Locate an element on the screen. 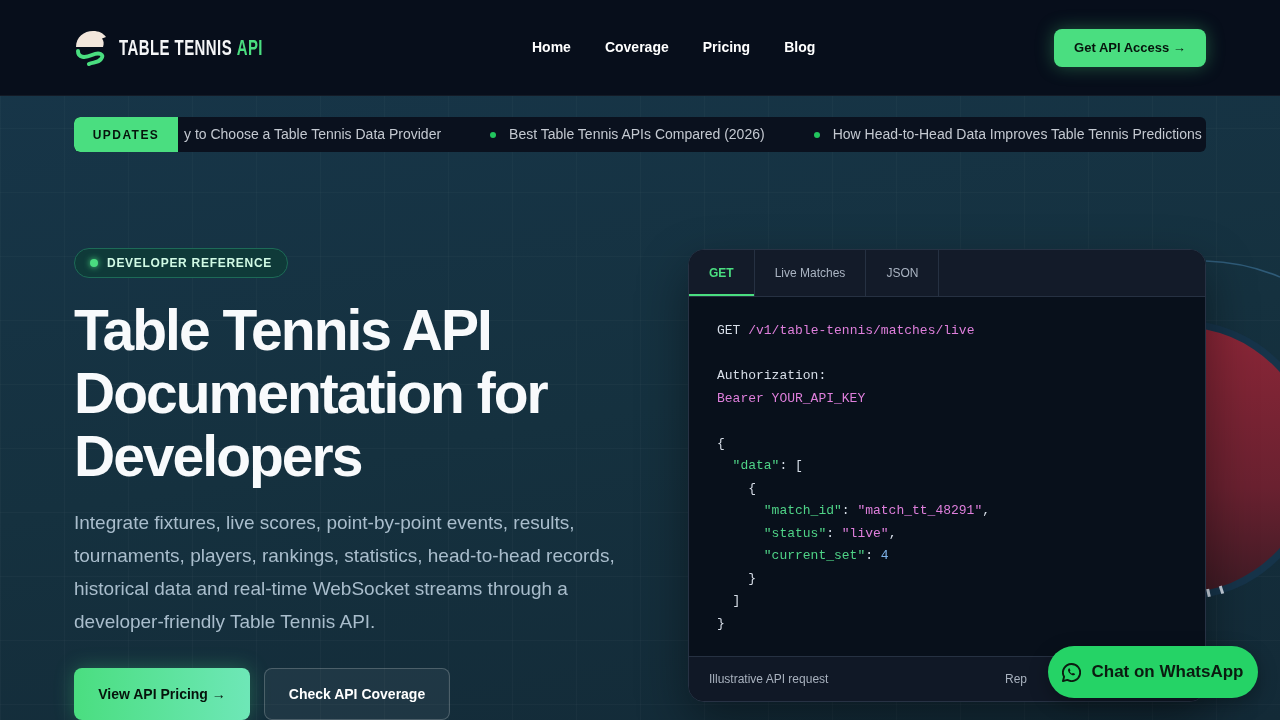 This screenshot has height=720, width=1280. code-line: Bearer YOUR_API_KEY is located at coordinates (791, 398).